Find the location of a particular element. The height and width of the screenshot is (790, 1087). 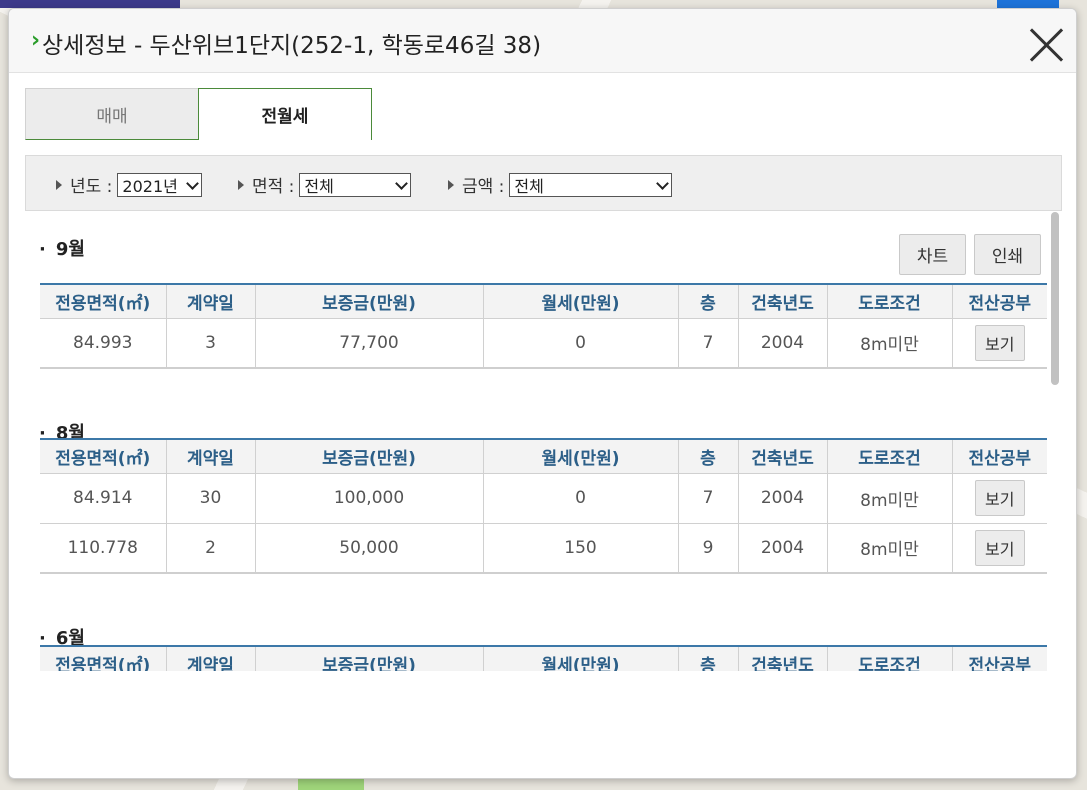

cell-area: 84.993 is located at coordinates (103, 343).